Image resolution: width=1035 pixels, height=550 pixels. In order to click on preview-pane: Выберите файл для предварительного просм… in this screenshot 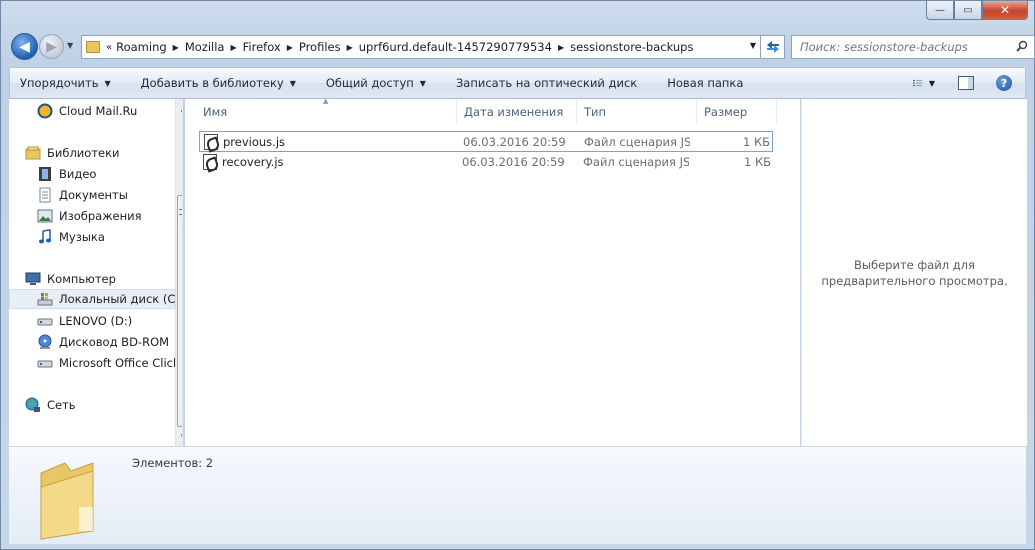, I will do `click(914, 272)`.